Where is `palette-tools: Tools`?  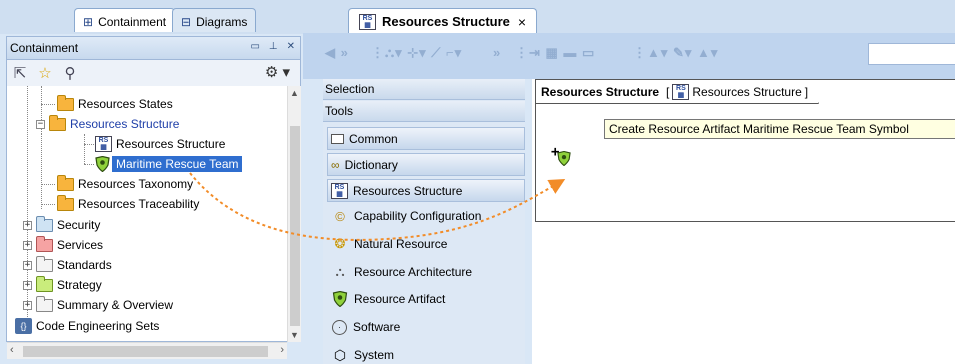
palette-tools: Tools is located at coordinates (424, 111).